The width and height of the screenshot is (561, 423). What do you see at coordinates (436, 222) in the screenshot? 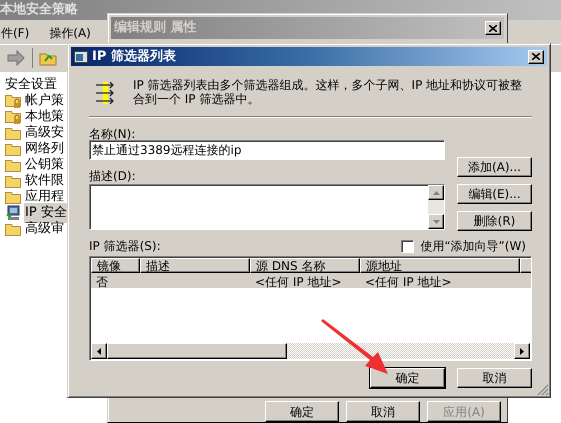
I see `scroll-down-icon` at bounding box center [436, 222].